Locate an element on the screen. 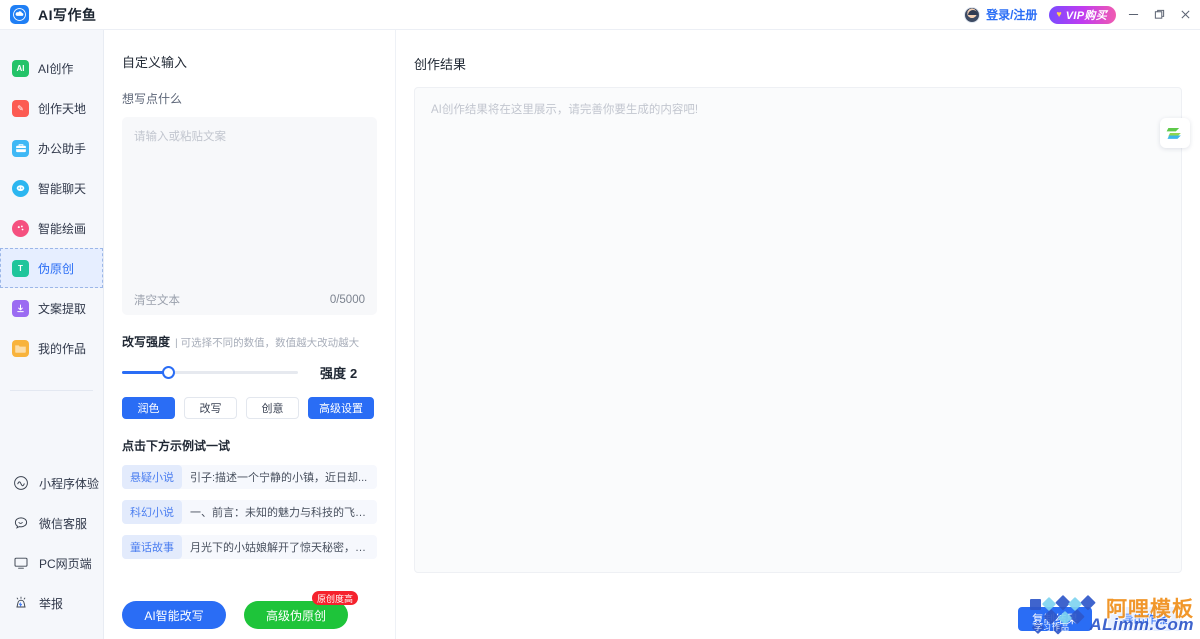 The height and width of the screenshot is (639, 1200). result-actions: 复制结果 导出作品 is located at coordinates (1100, 619).